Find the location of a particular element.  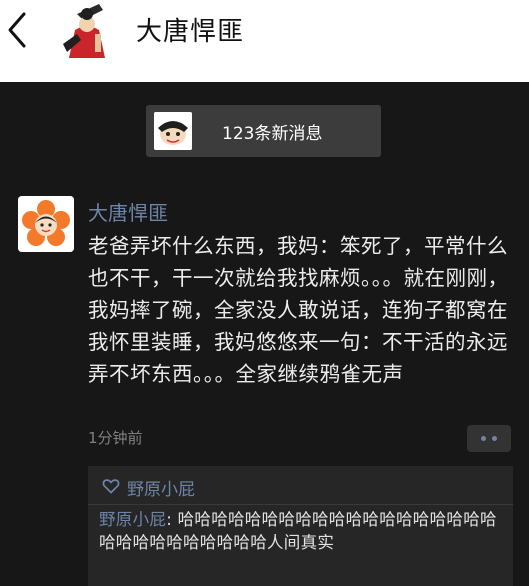

user-avatar is located at coordinates (84, 29).